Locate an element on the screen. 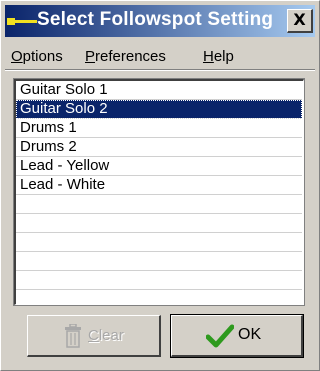  clear-label-rest: lear is located at coordinates (111, 335).